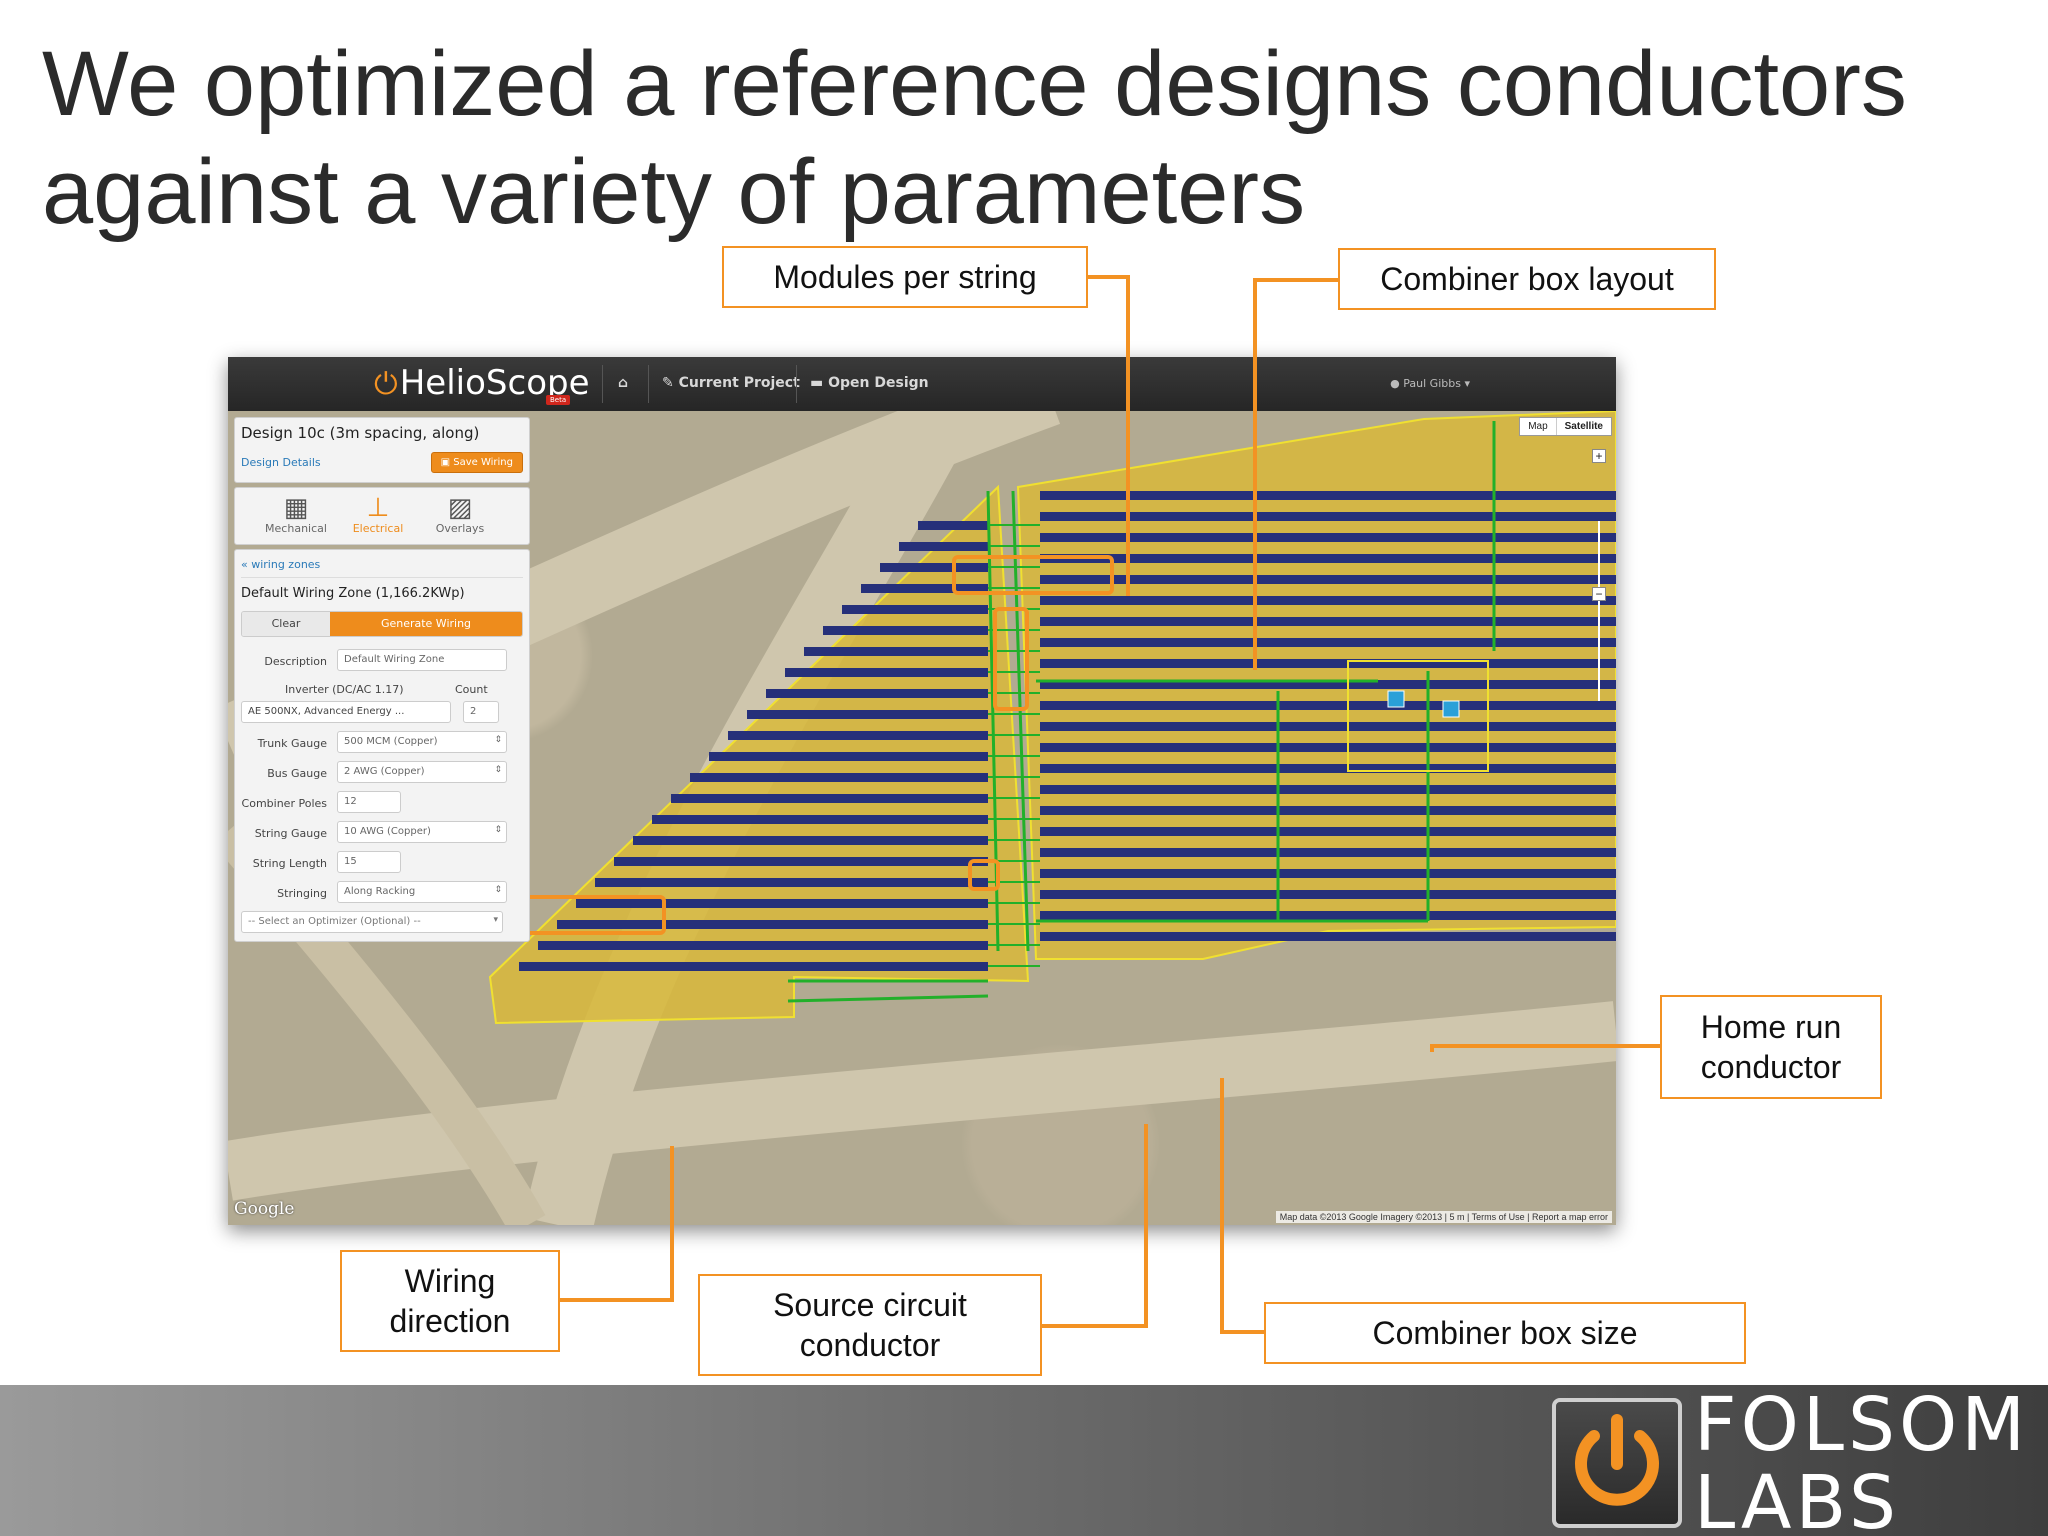  Describe the element at coordinates (905, 277) in the screenshot. I see `callout-modules-per-string: Modules per string` at that location.